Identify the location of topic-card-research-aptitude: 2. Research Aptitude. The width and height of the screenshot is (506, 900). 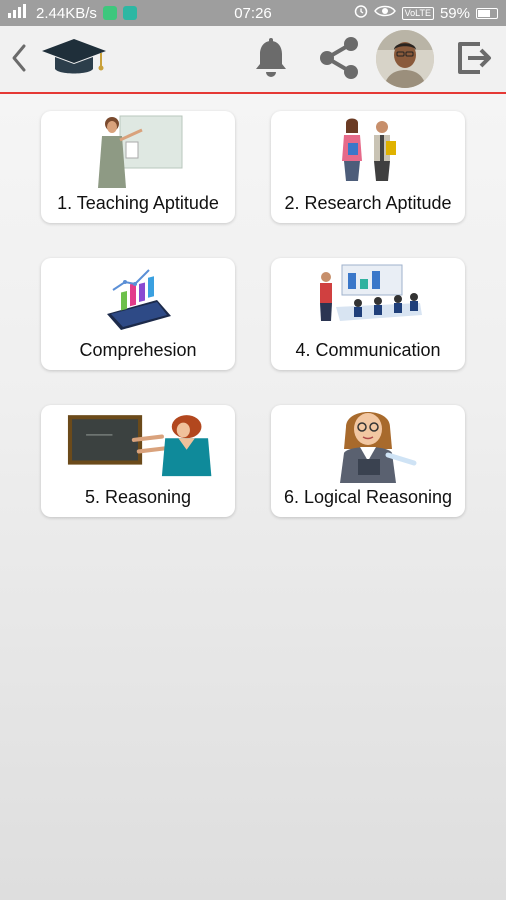
(368, 167).